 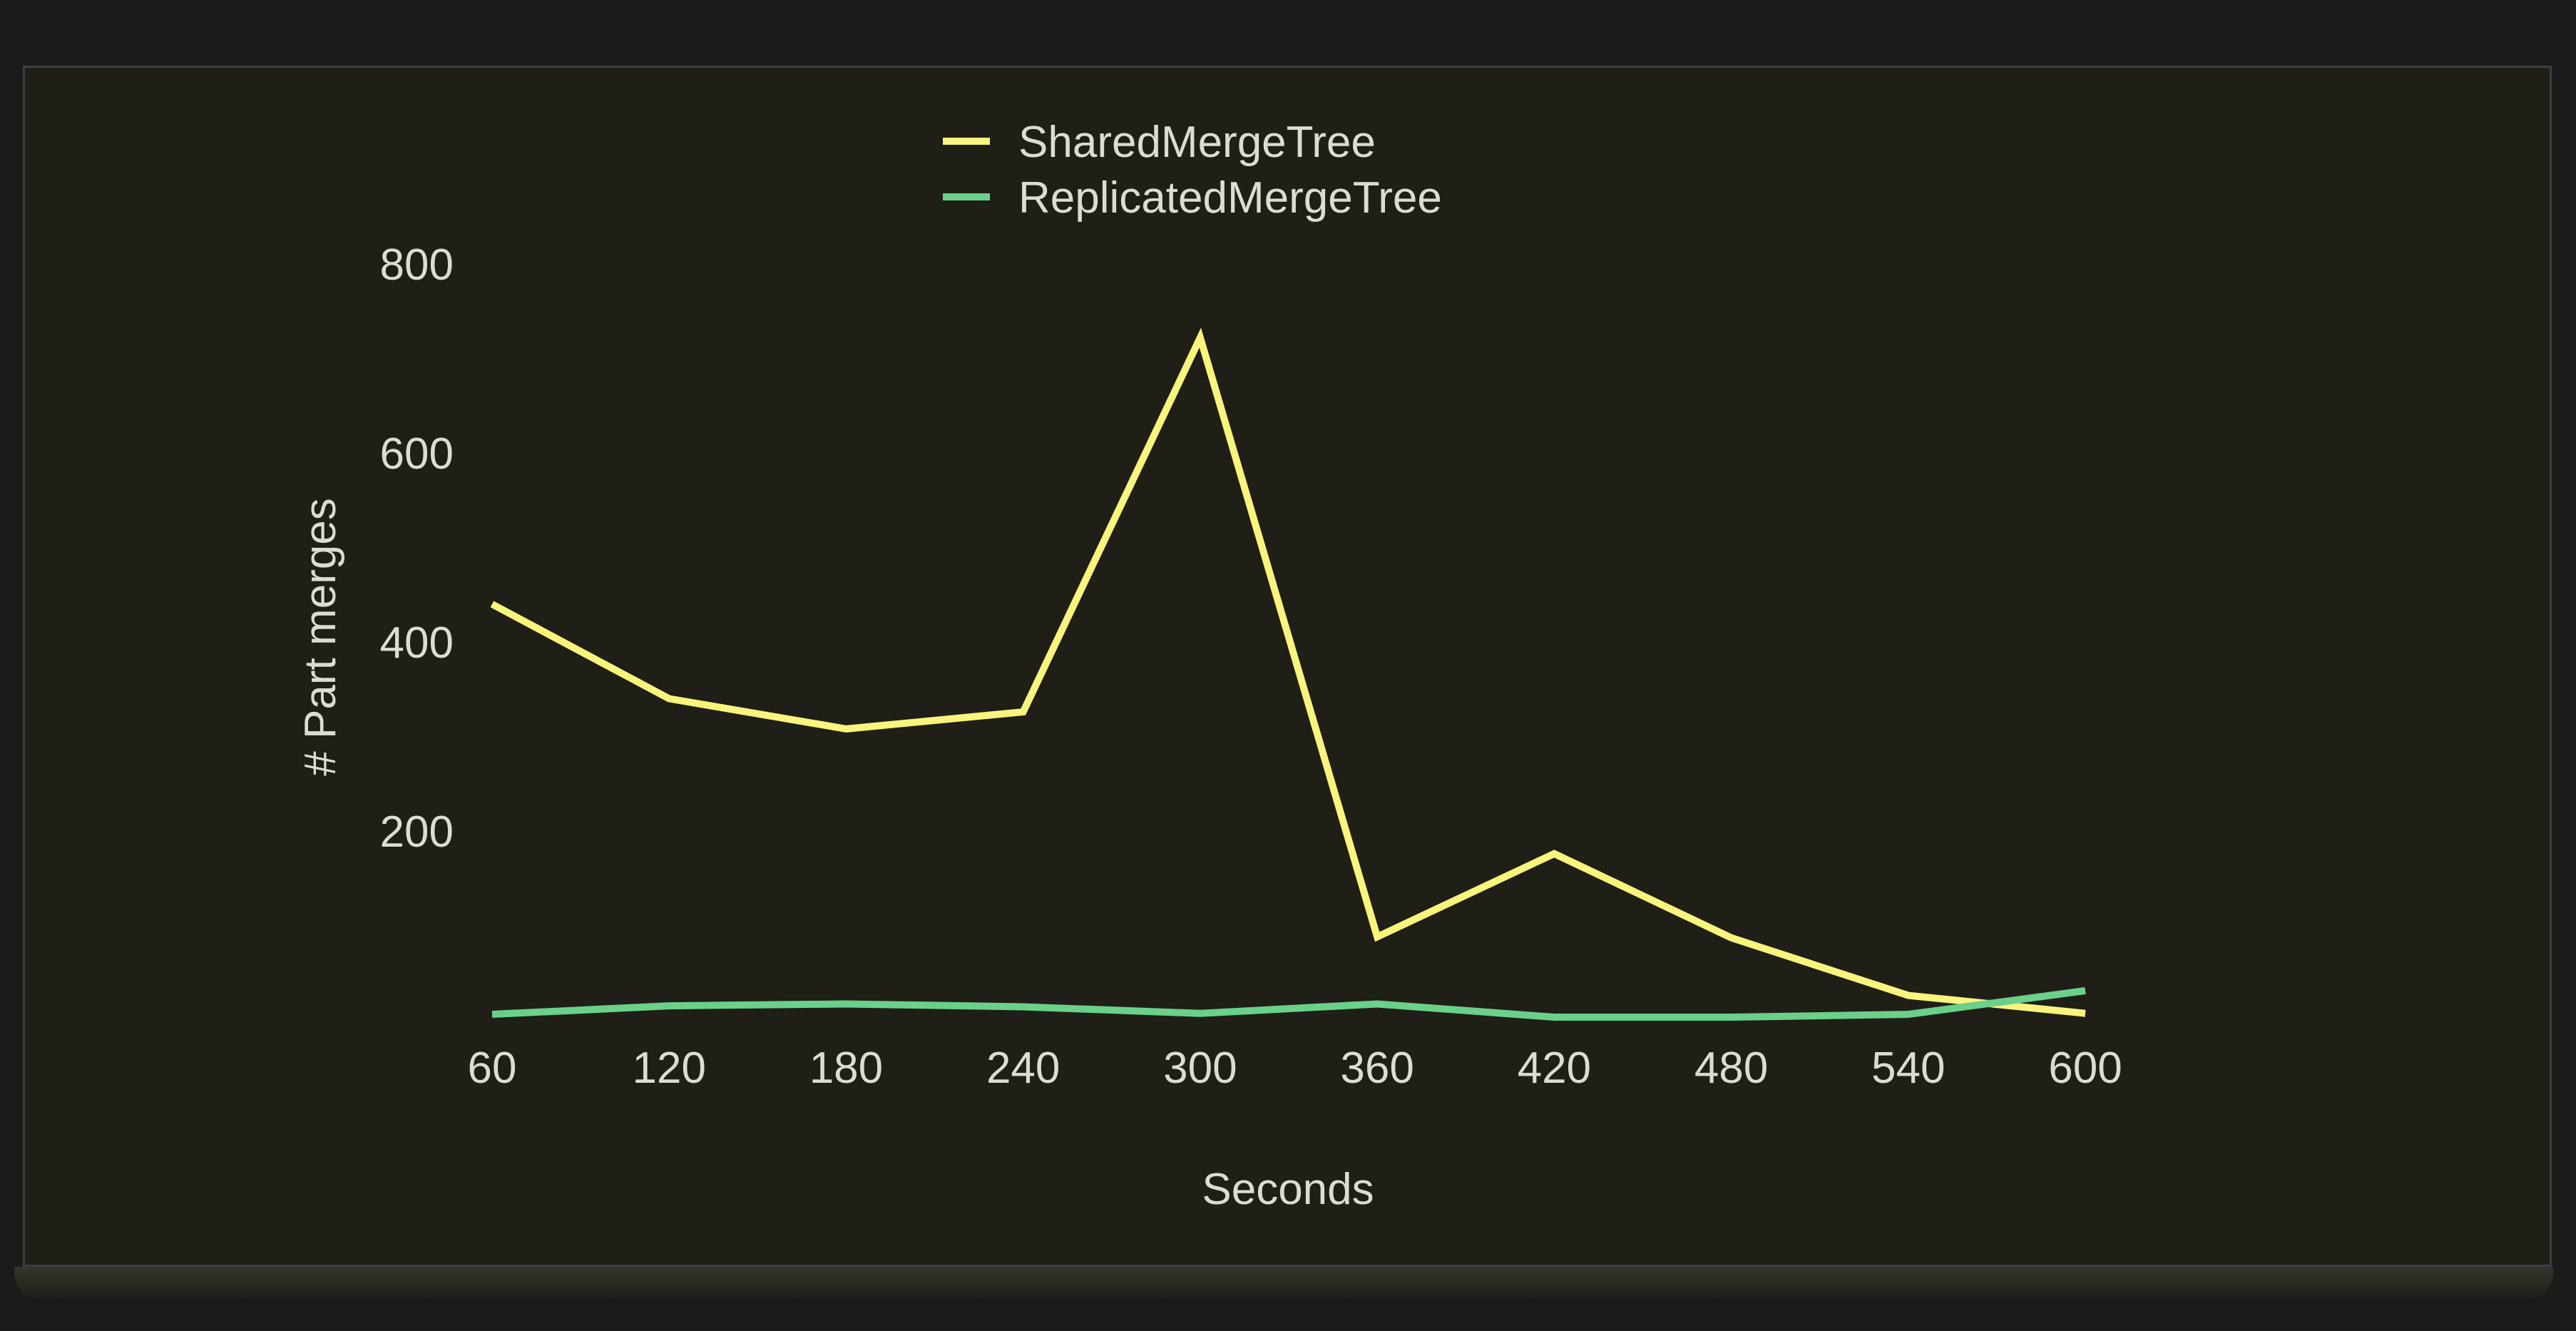 I want to click on legend-label: ReplicatedMergeTree, so click(x=1230, y=198).